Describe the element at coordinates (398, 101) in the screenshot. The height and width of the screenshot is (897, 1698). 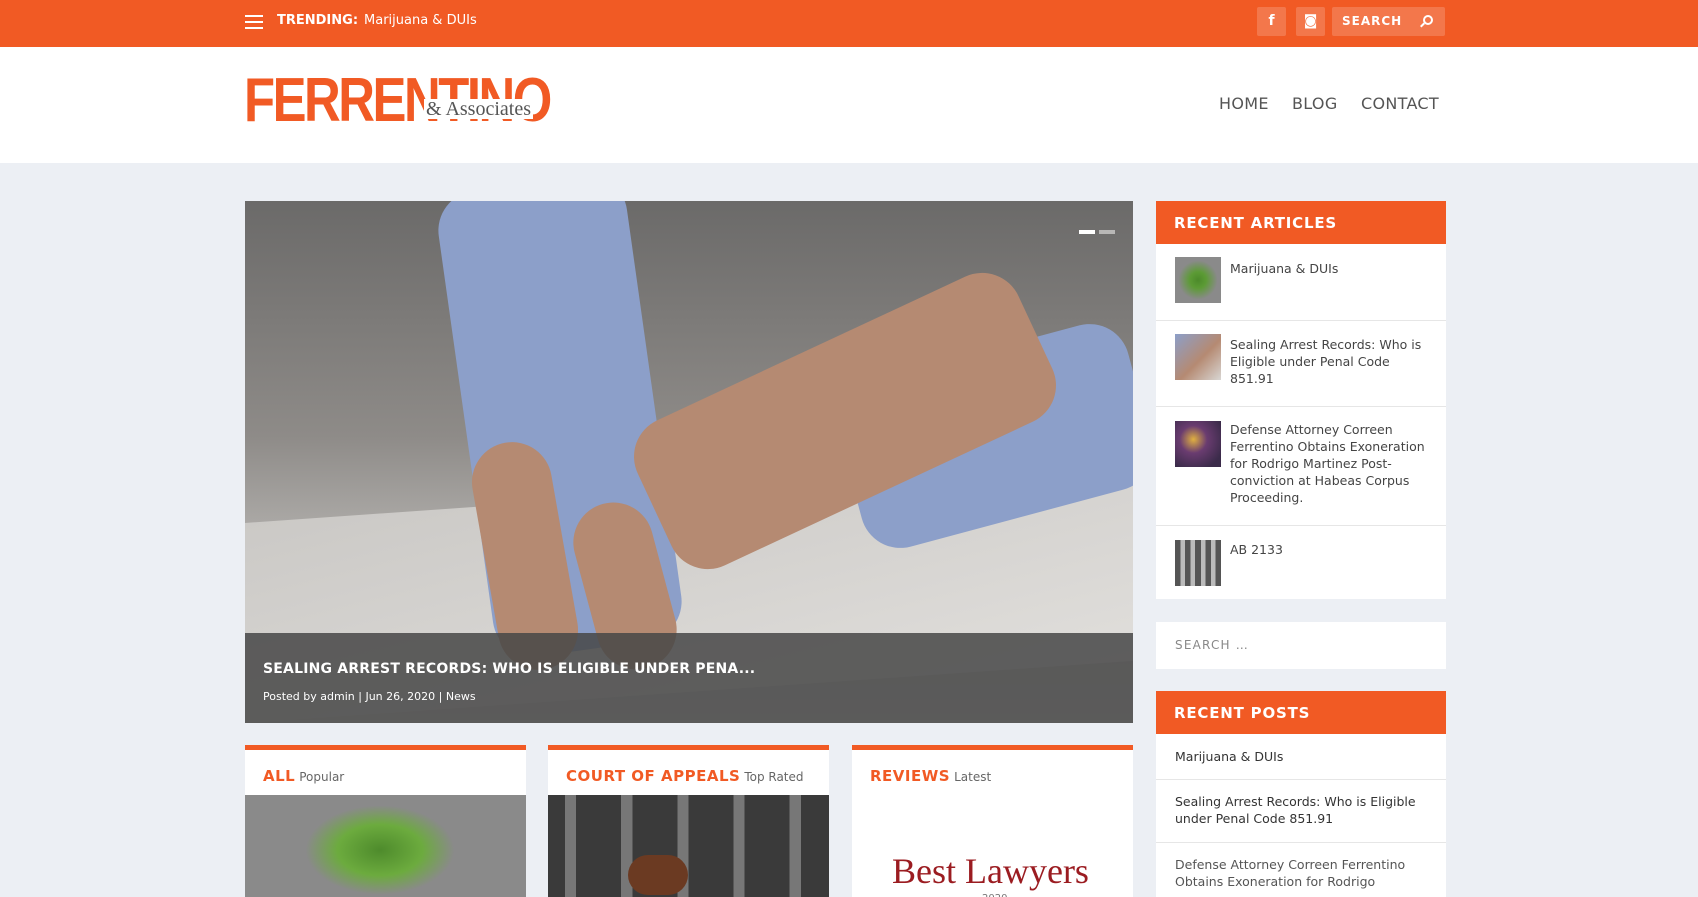
I see `site-logo: FERRENTINO & Associates` at that location.